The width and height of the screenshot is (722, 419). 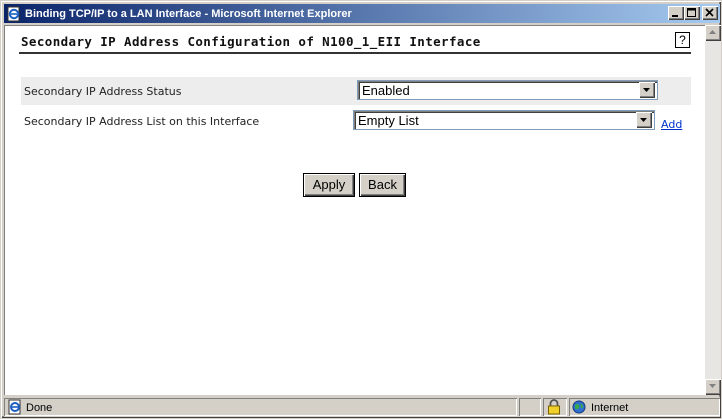 I want to click on close-button, so click(x=710, y=13).